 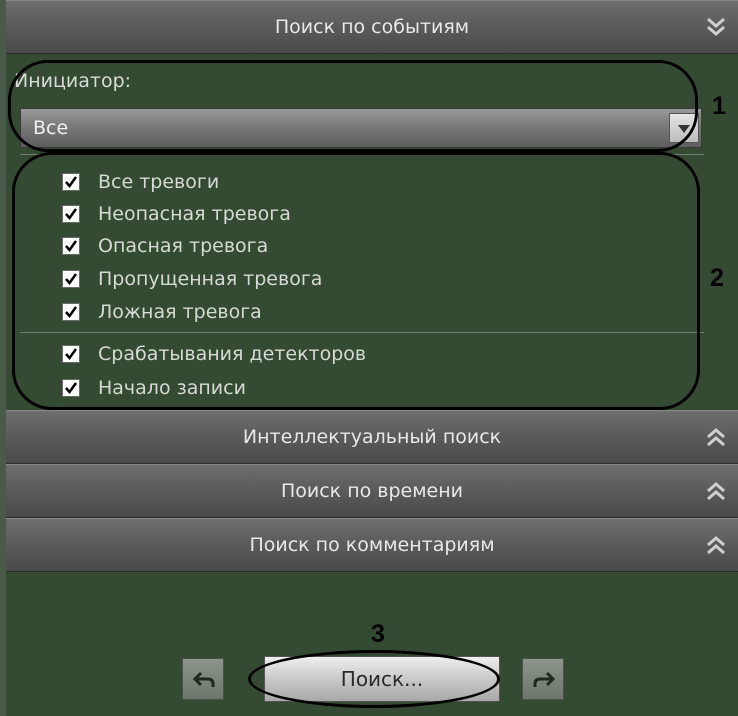 I want to click on callout-number-1: 1, so click(x=719, y=106).